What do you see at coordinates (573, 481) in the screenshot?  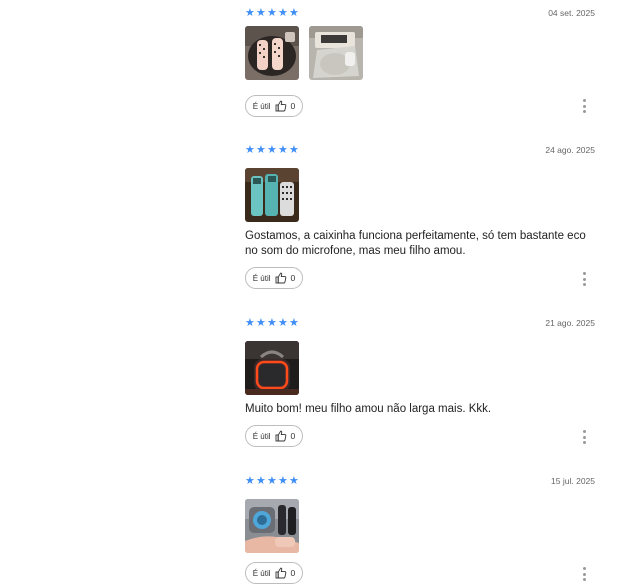 I see `review-date: 15 jul. 2025` at bounding box center [573, 481].